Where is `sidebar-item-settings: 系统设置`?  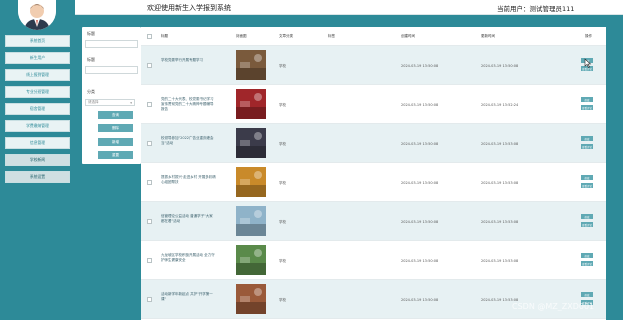
sidebar-item-settings: 系统设置 is located at coordinates (37, 177).